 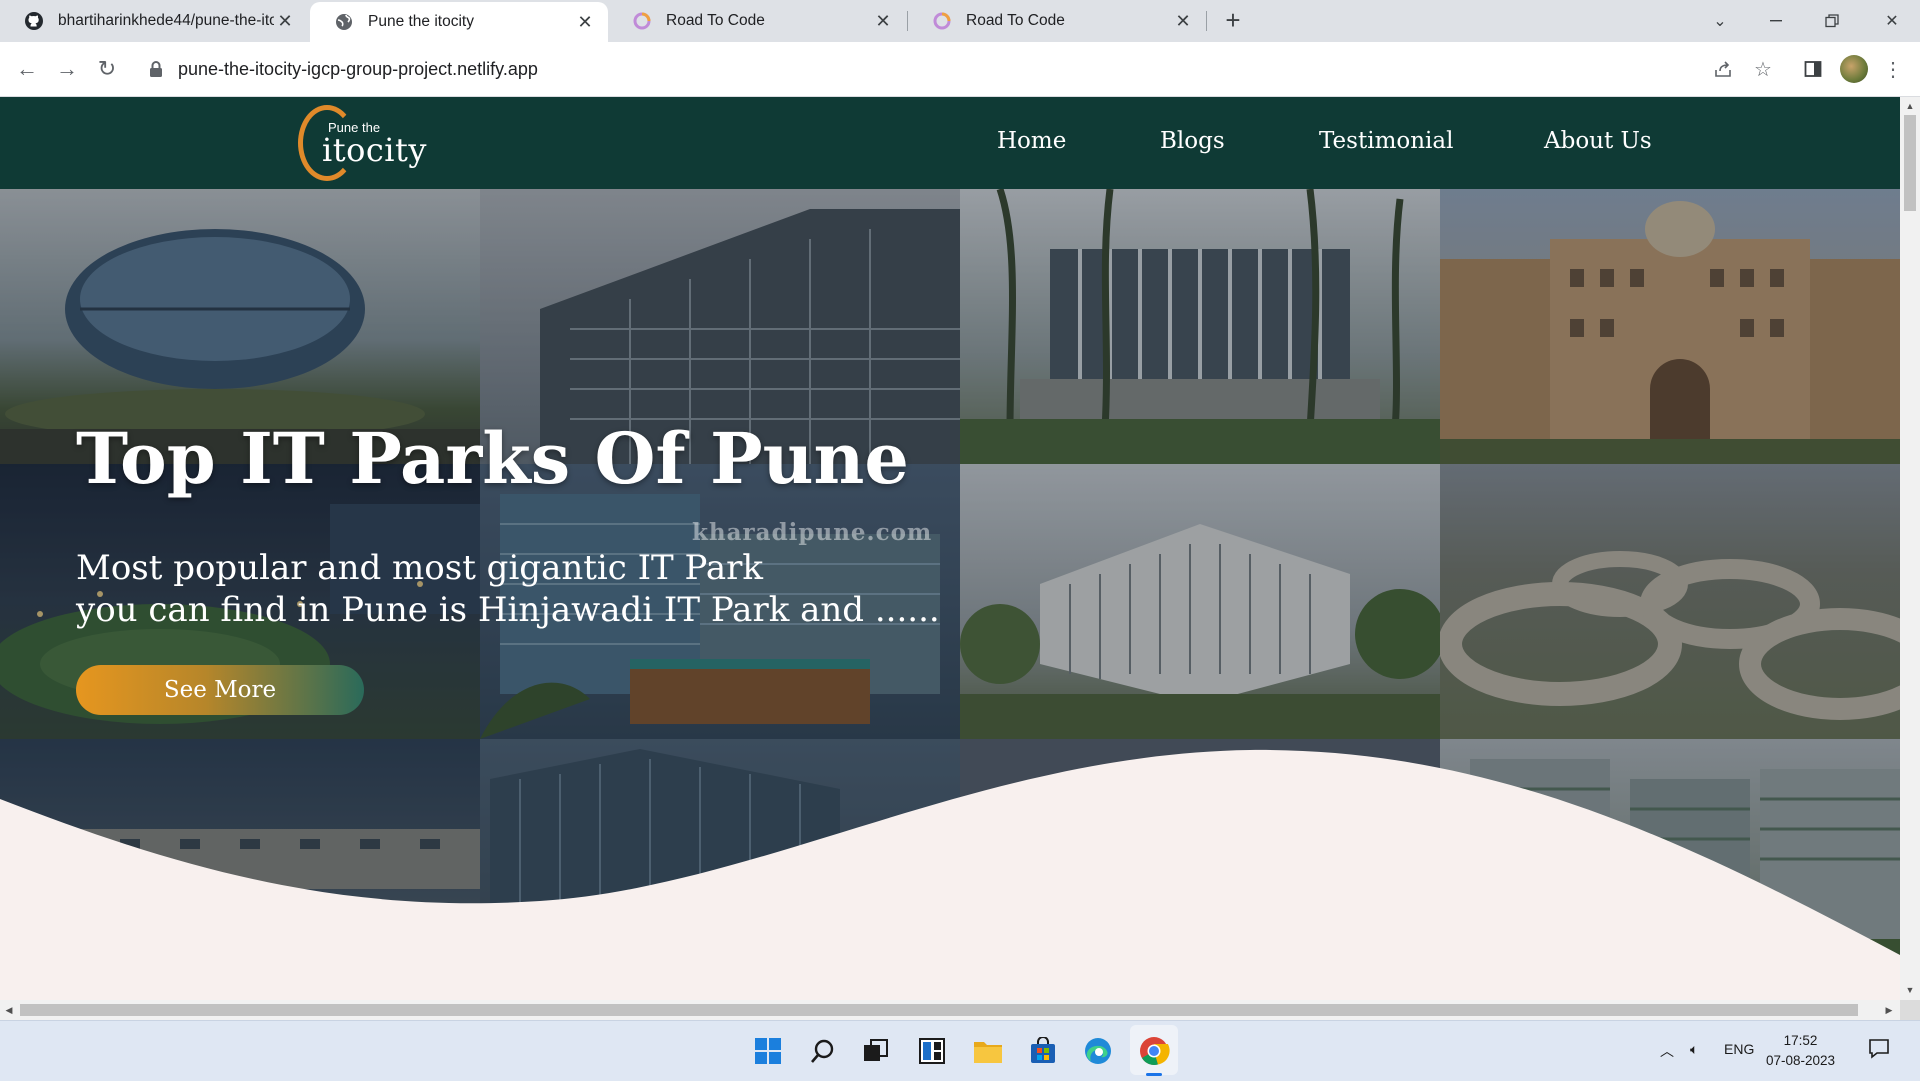 I want to click on close-window-icon: ✕, so click(x=1892, y=21).